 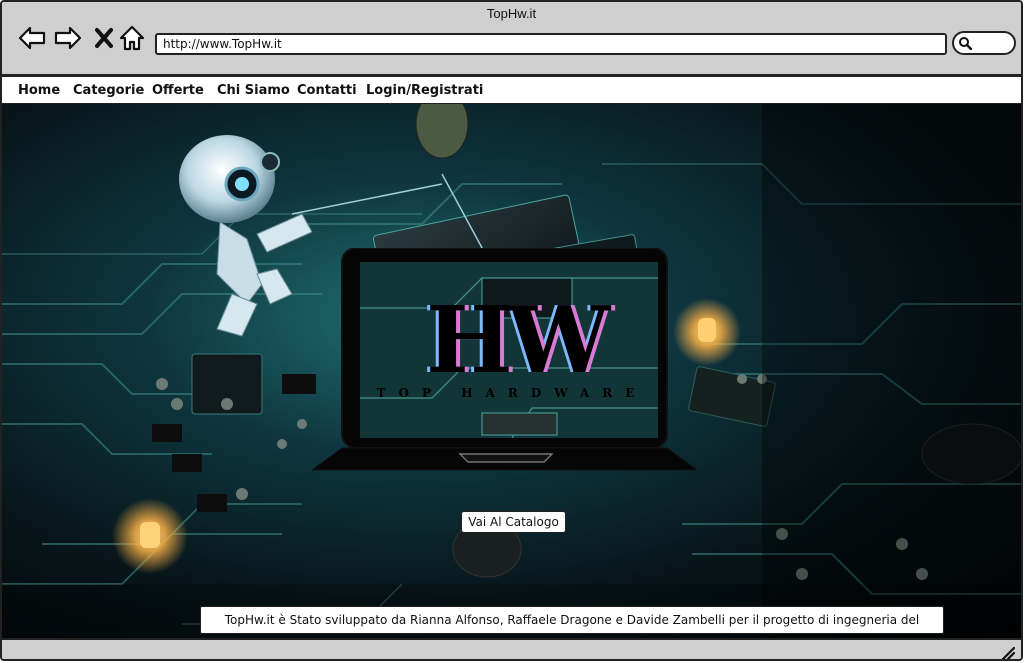 I want to click on back-icon, so click(x=32, y=38).